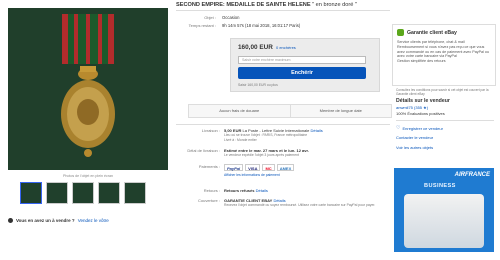  I want to click on details-divider, so click(283, 124).